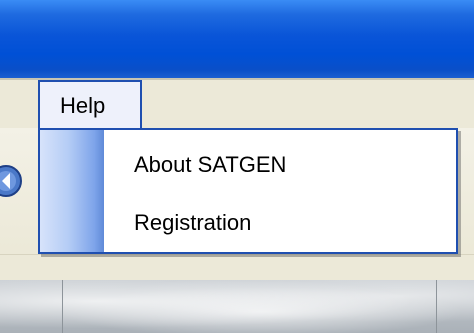  I want to click on menu-item-registration: Registration, so click(192, 223).